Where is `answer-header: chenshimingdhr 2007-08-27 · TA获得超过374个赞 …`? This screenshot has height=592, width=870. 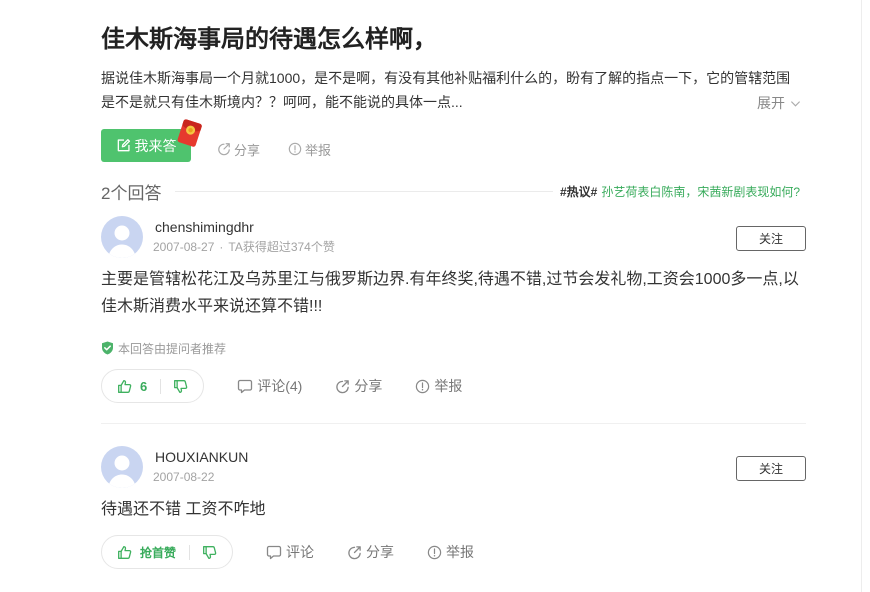
answer-header: chenshimingdhr 2007-08-27 · TA获得超过374个赞 … is located at coordinates (453, 237).